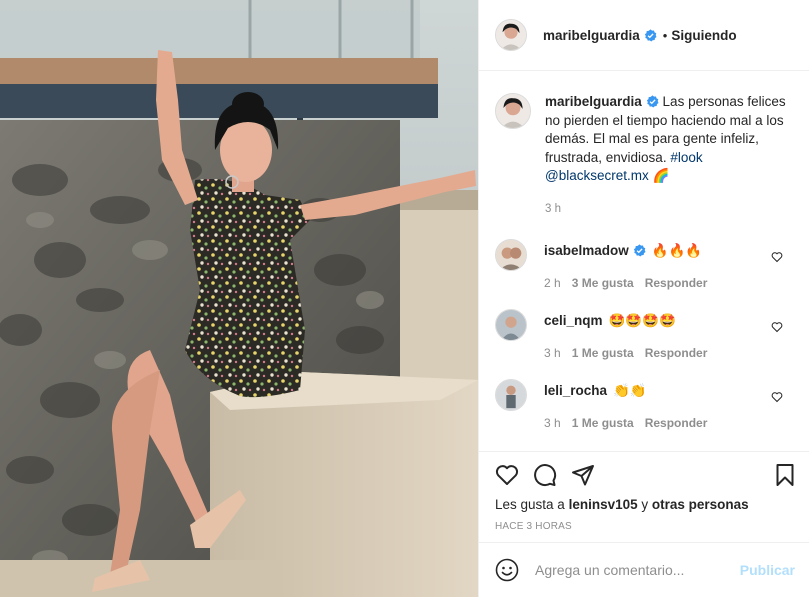 Image resolution: width=809 pixels, height=597 pixels. I want to click on comment-input, so click(637, 570).